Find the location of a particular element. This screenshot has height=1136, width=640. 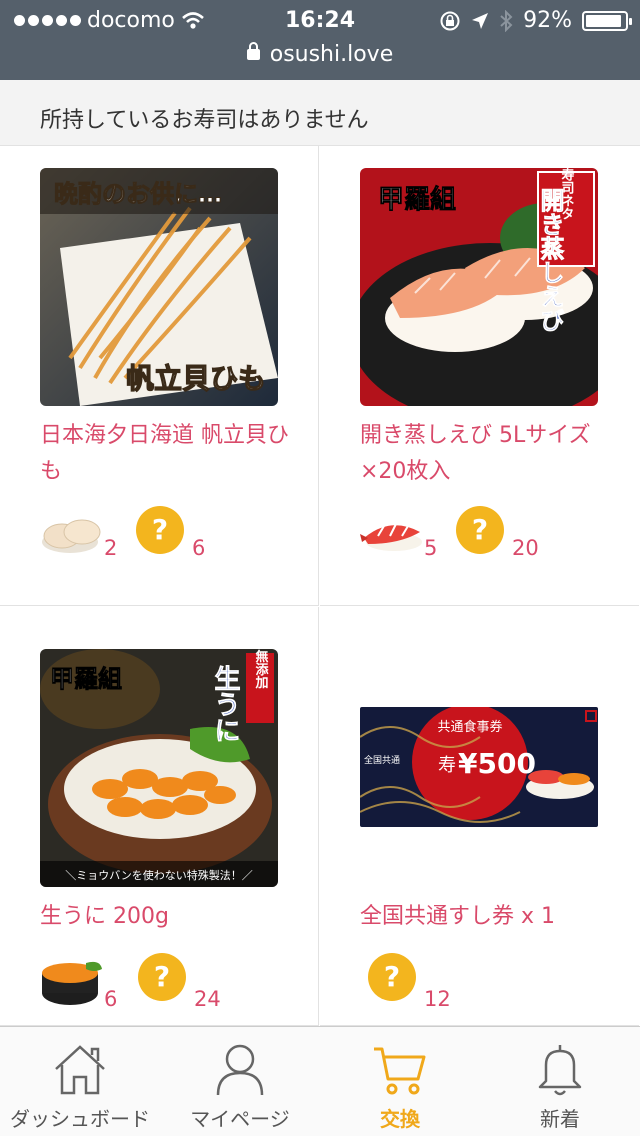

cart-icon is located at coordinates (400, 1071).